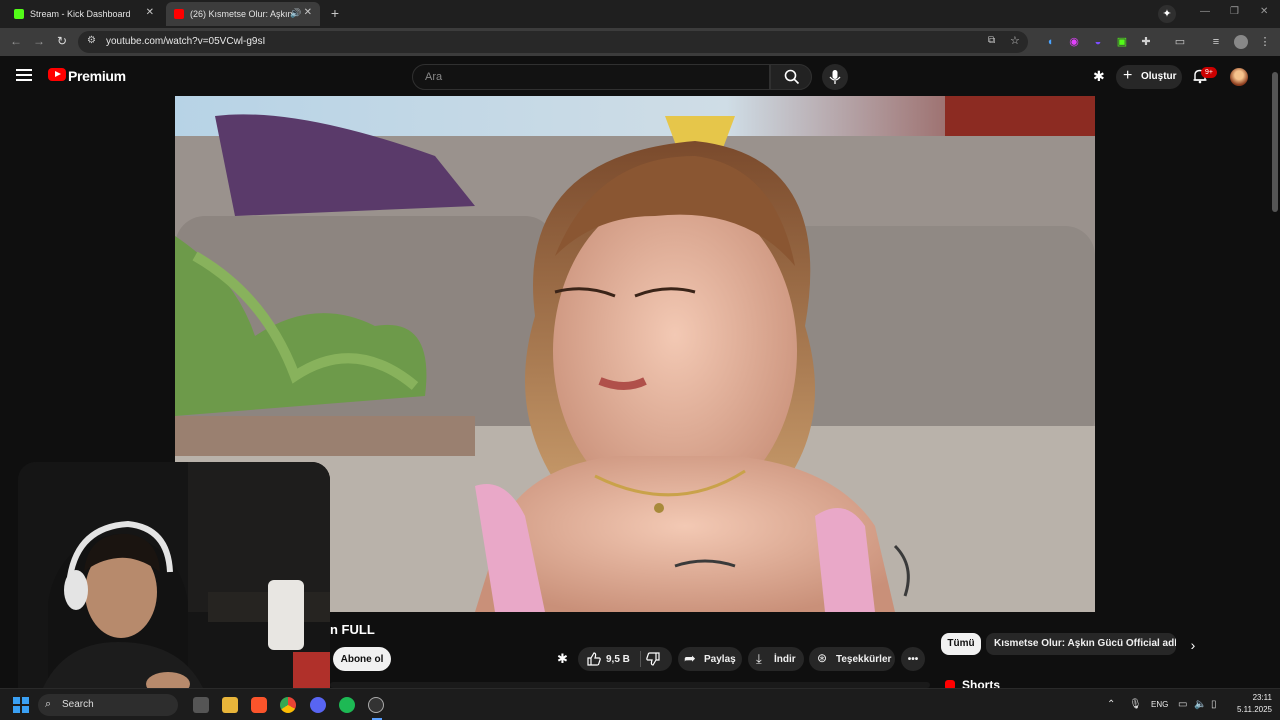 The image size is (1280, 720). I want to click on search-icon: ⌕, so click(48, 704).